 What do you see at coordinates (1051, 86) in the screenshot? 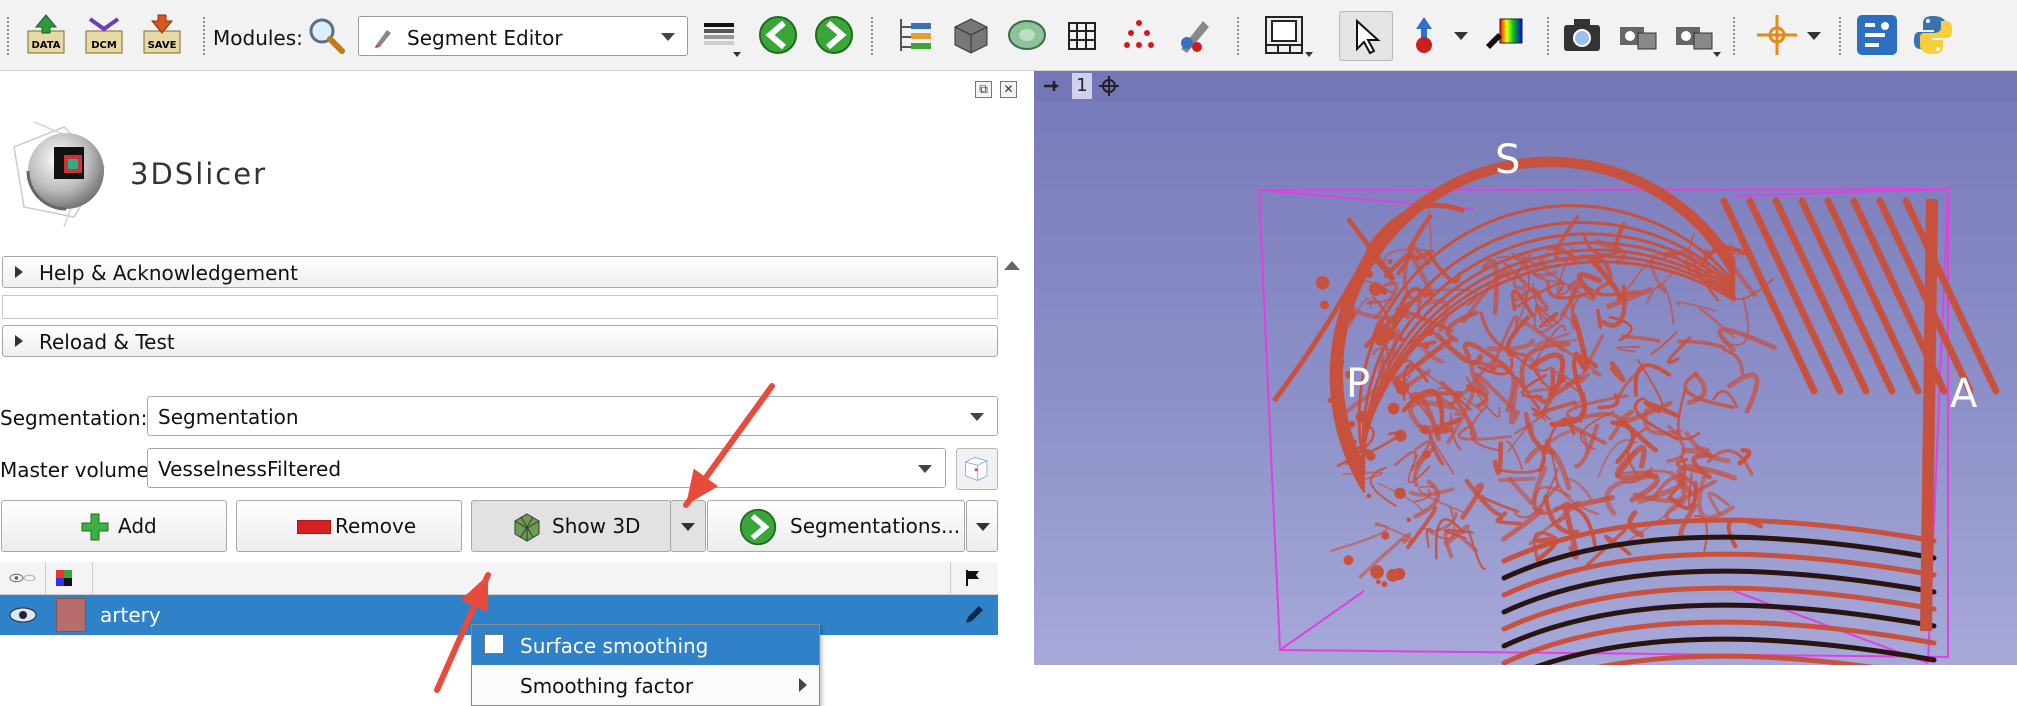
I see `pin-icon` at bounding box center [1051, 86].